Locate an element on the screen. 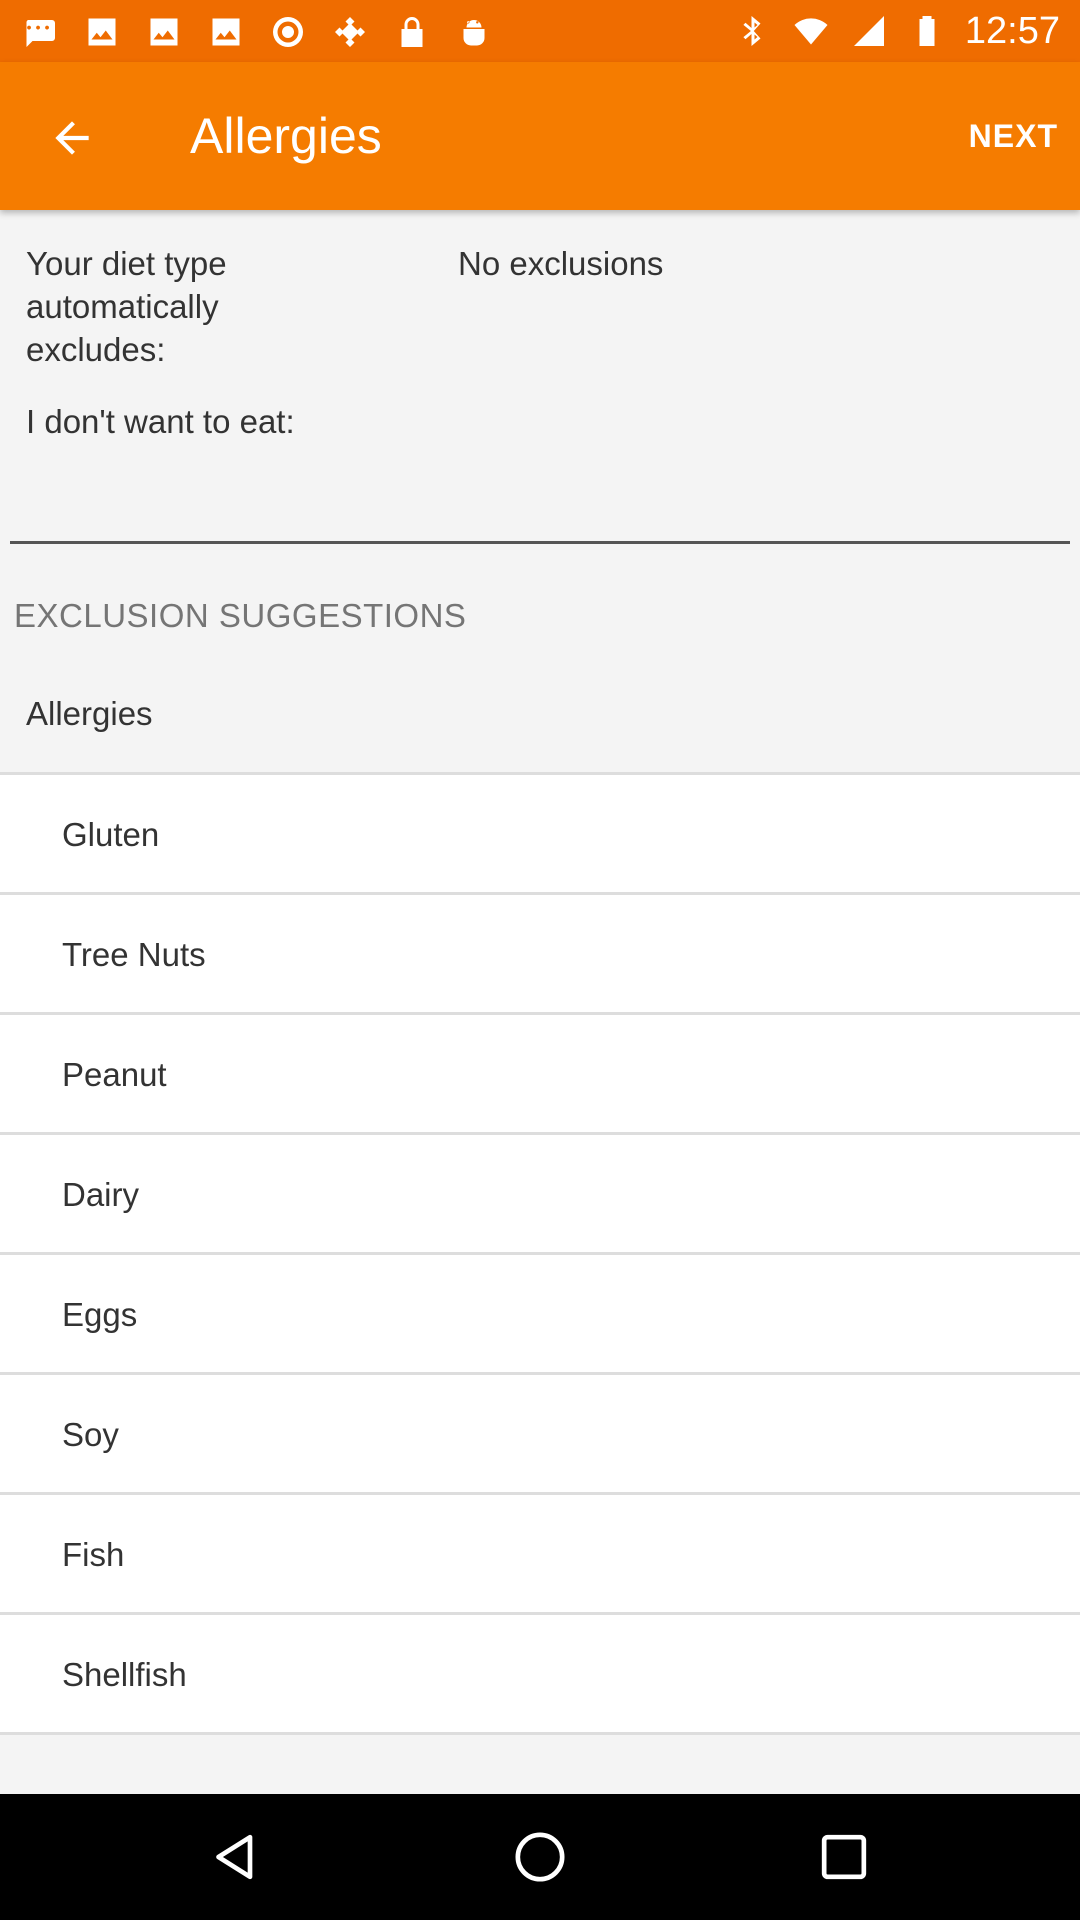 The image size is (1080, 1920). back-button is located at coordinates (72, 138).